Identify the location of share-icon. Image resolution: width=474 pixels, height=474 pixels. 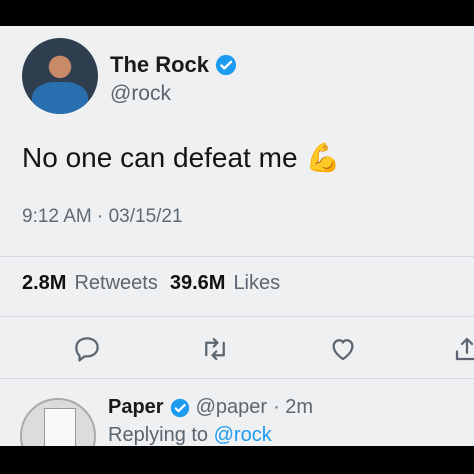
(463, 349).